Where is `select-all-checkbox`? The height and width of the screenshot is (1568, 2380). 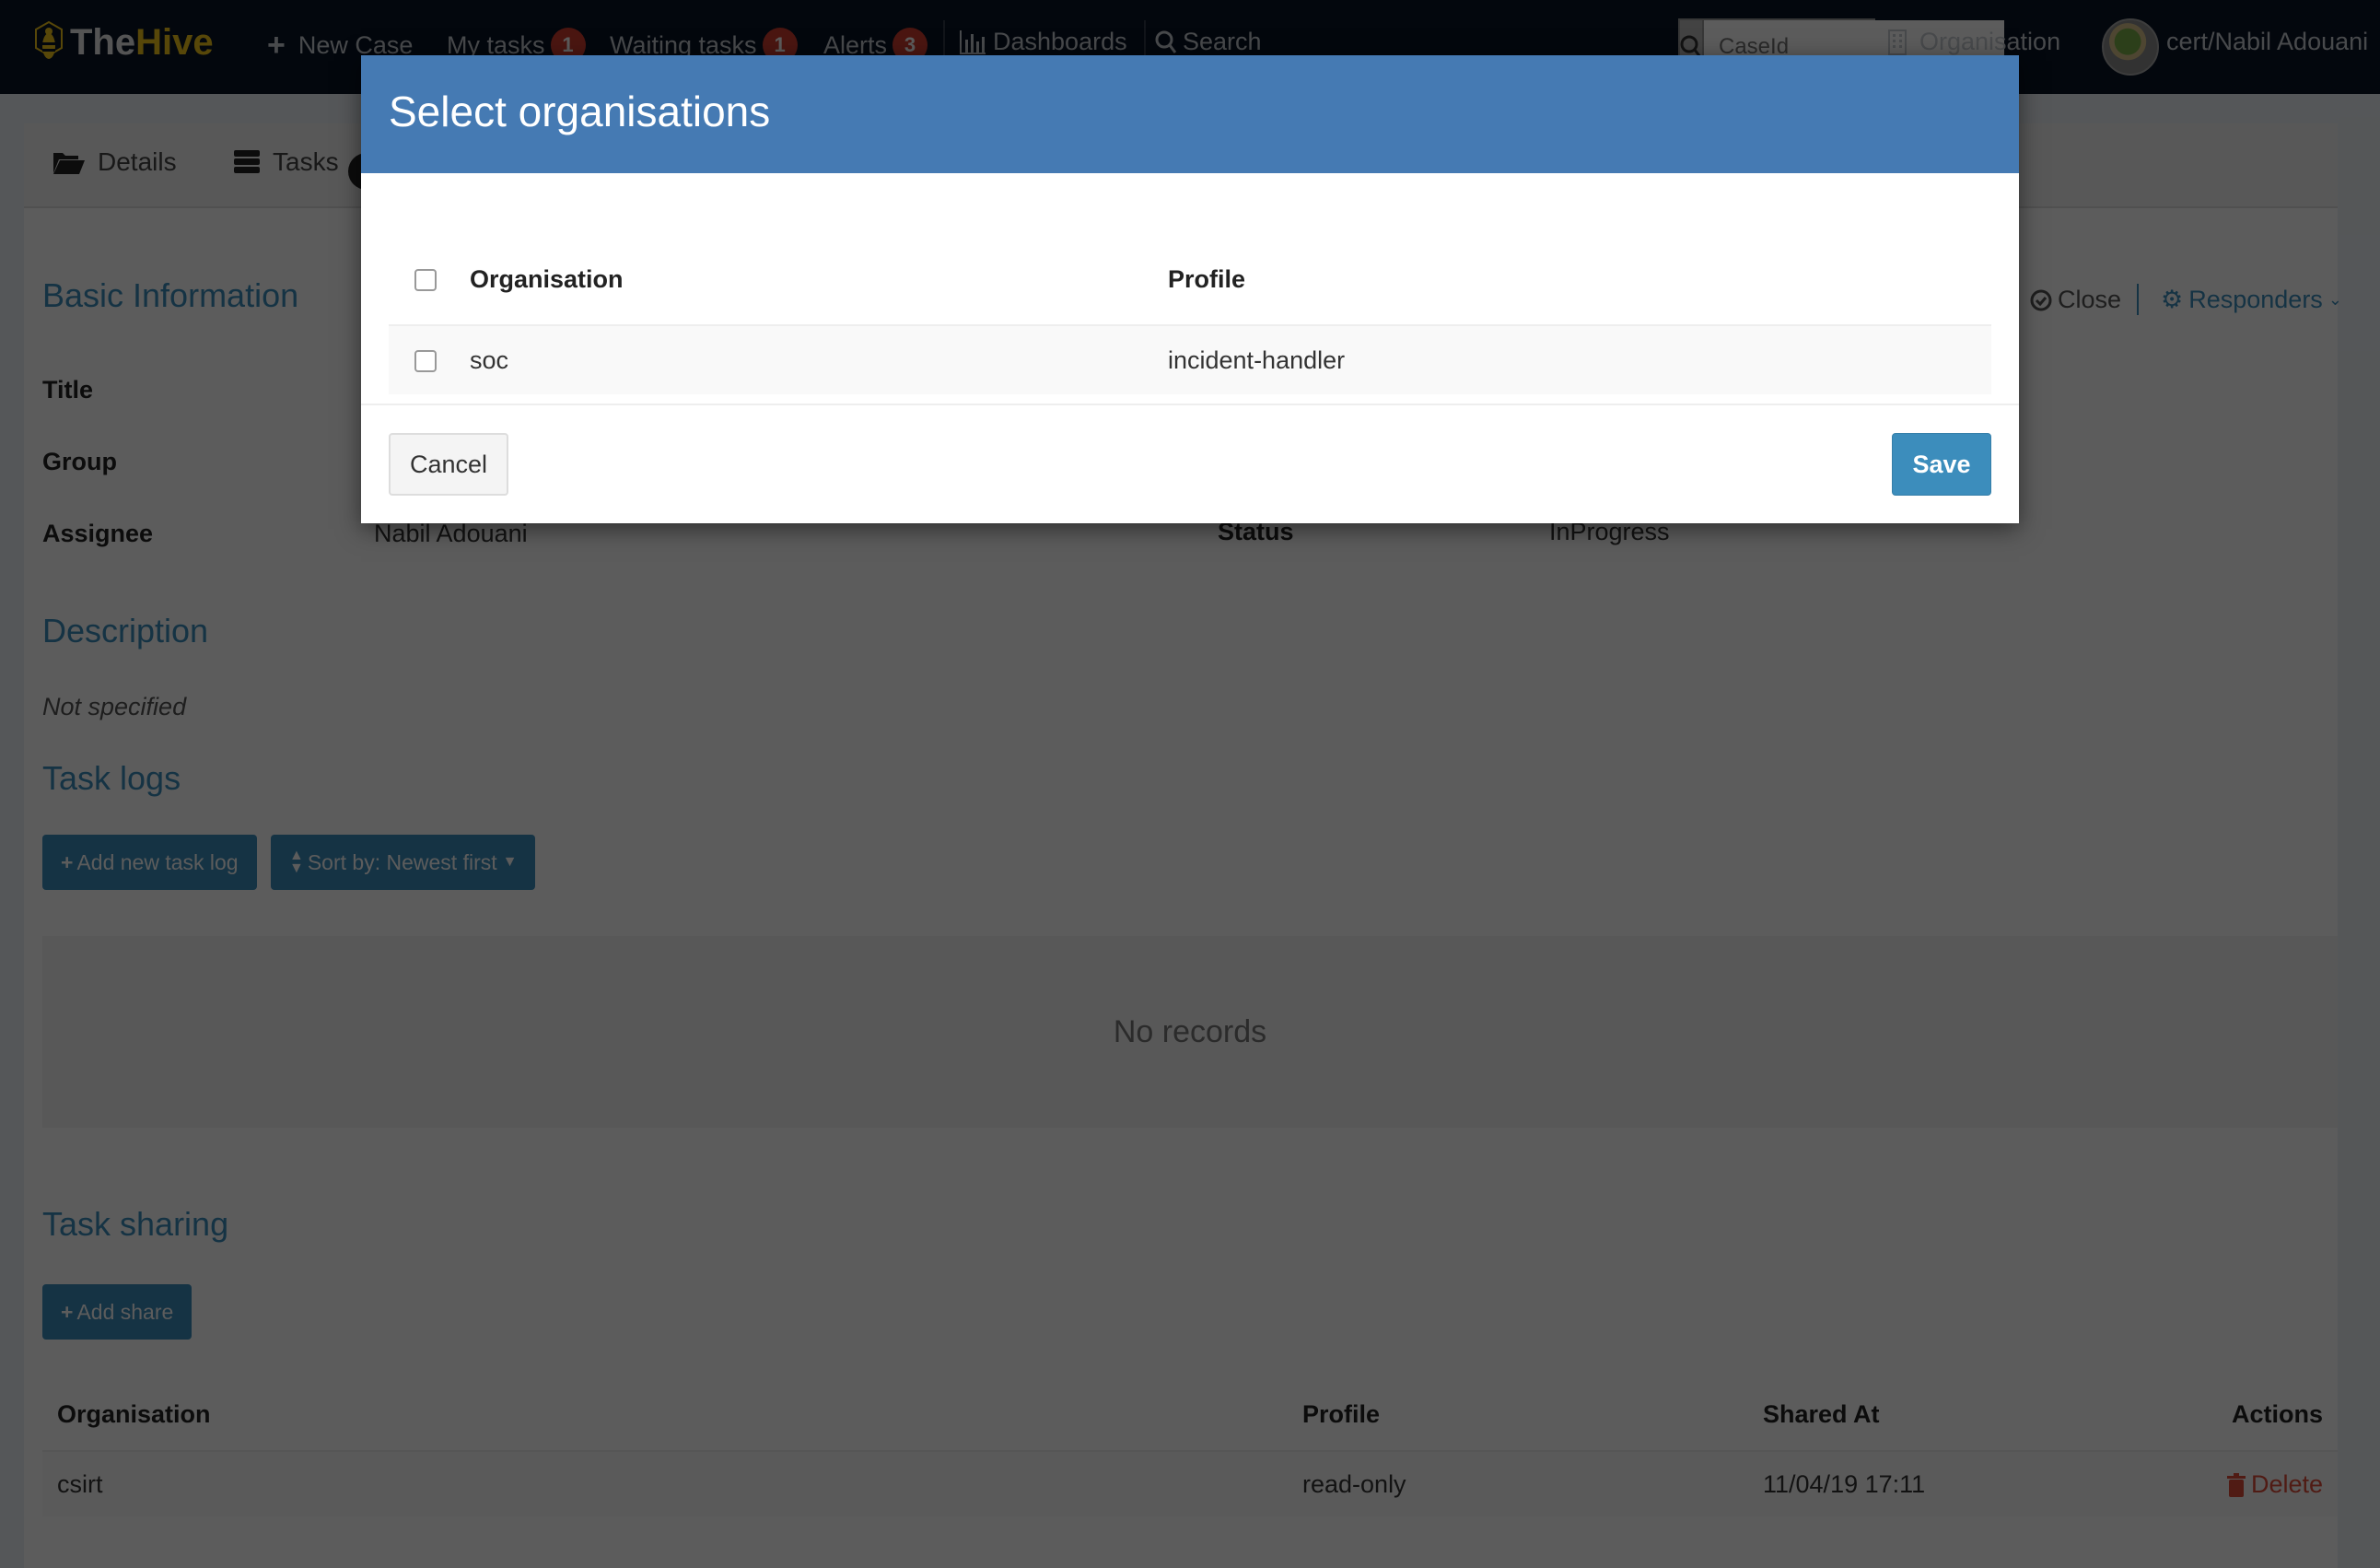
select-all-checkbox is located at coordinates (425, 280).